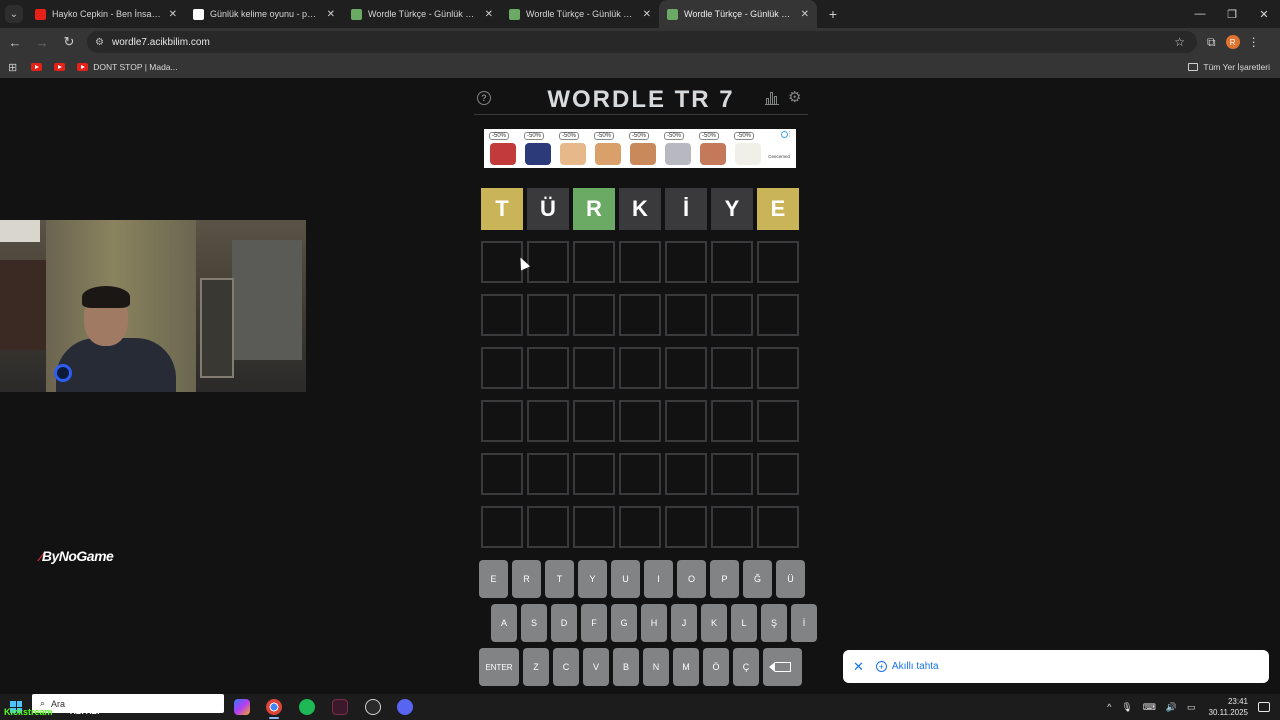  What do you see at coordinates (564, 623) in the screenshot?
I see `key: D` at bounding box center [564, 623].